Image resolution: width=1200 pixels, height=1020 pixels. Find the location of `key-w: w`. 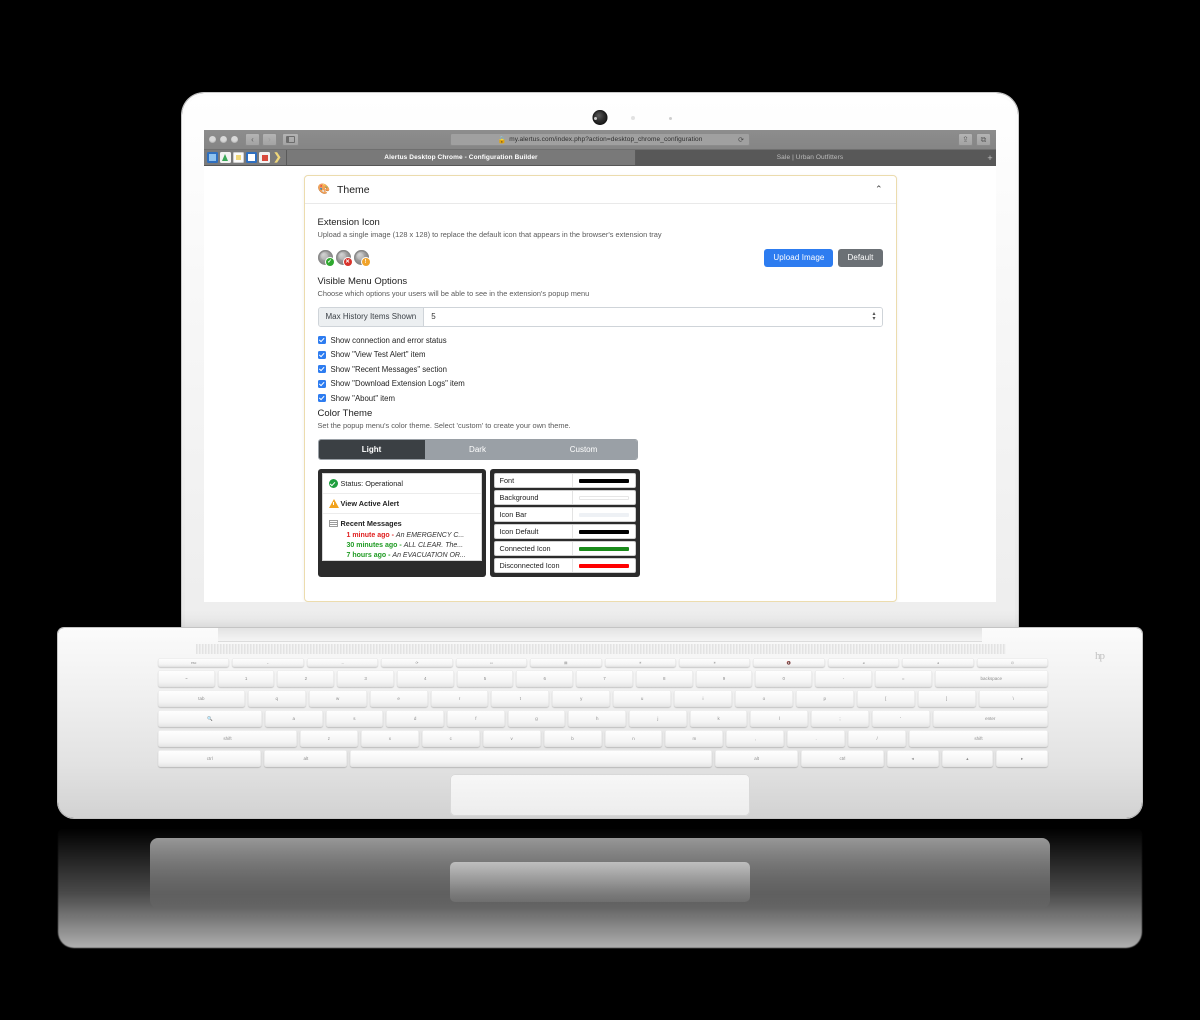

key-w: w is located at coordinates (337, 698).